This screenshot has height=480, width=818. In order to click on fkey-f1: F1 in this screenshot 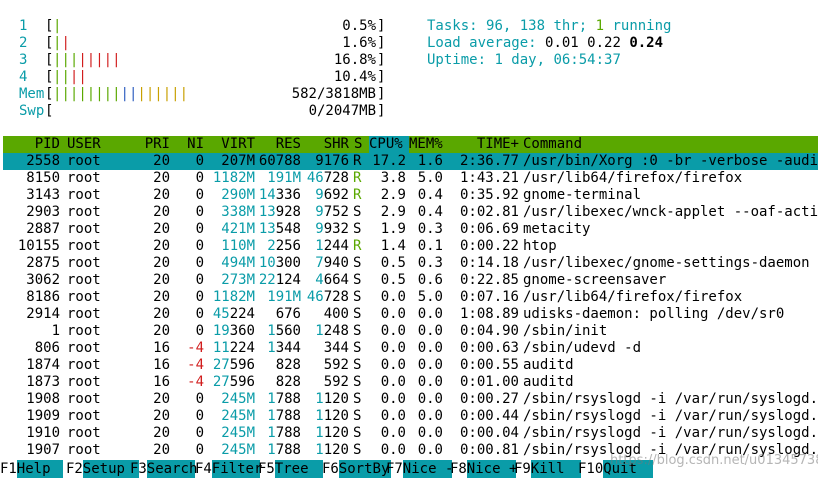, I will do `click(8, 469)`.